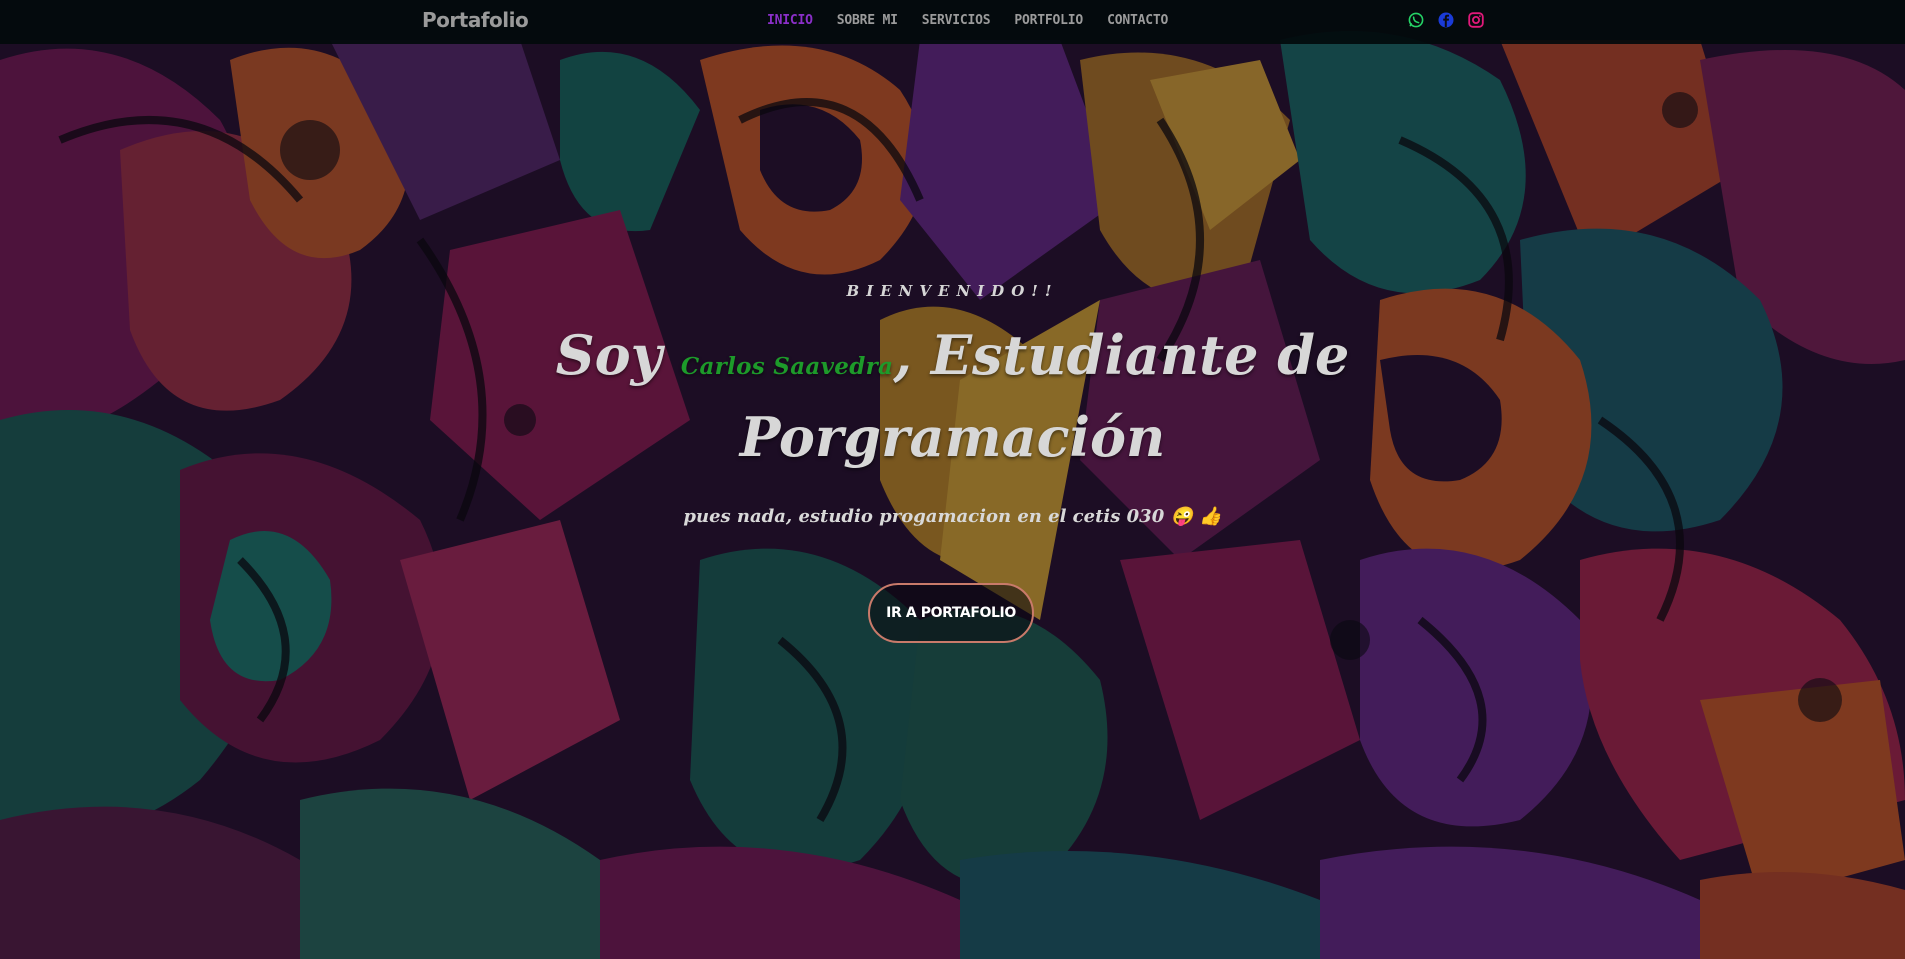  What do you see at coordinates (787, 366) in the screenshot?
I see `student-name: Carlos Saavedra` at bounding box center [787, 366].